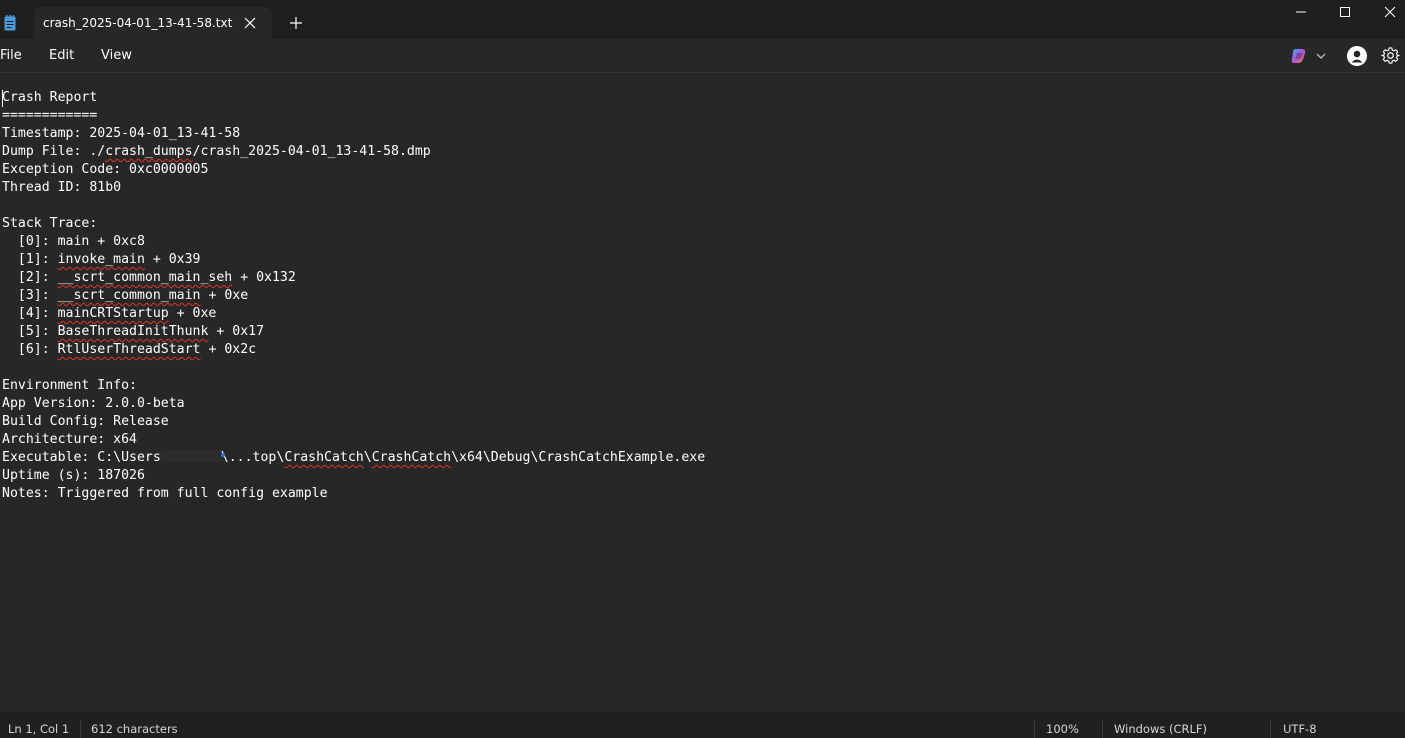 The image size is (1405, 738). I want to click on status-line-endings: Windows (CRLF), so click(1160, 729).